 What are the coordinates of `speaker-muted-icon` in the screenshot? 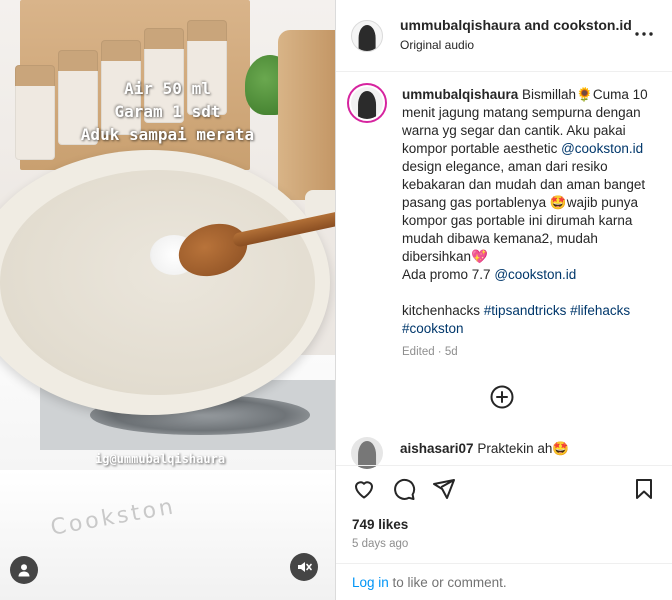 It's located at (305, 567).